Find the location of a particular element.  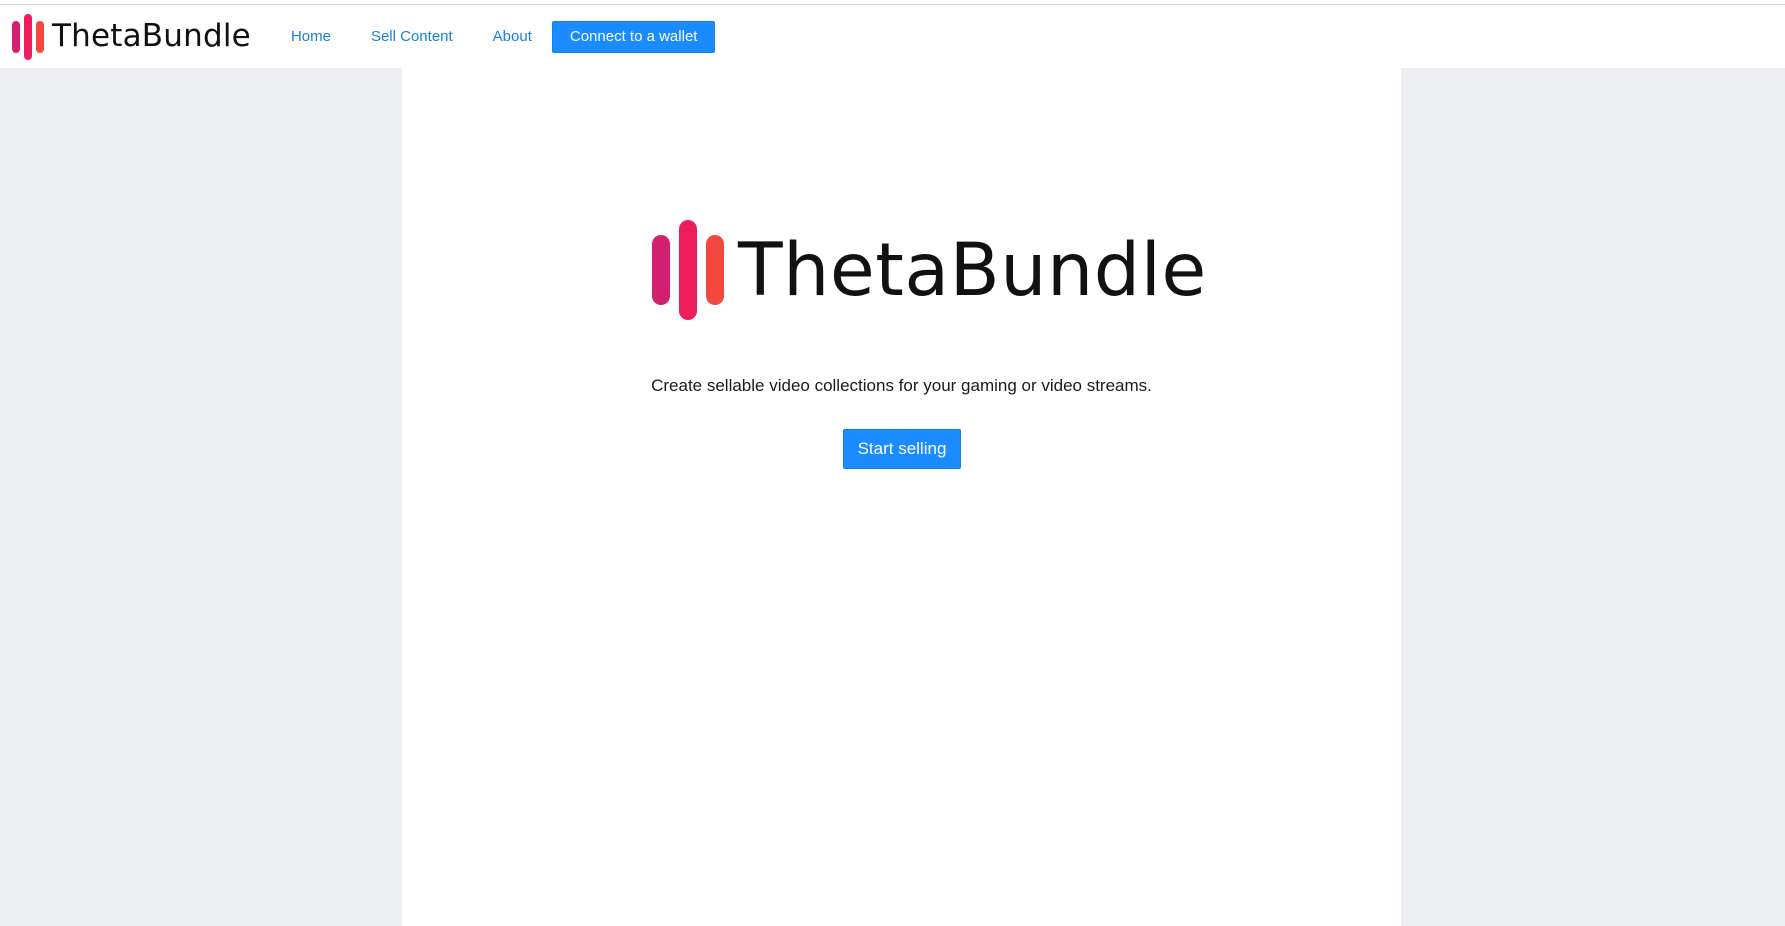

nav-link-home: Home is located at coordinates (311, 37).